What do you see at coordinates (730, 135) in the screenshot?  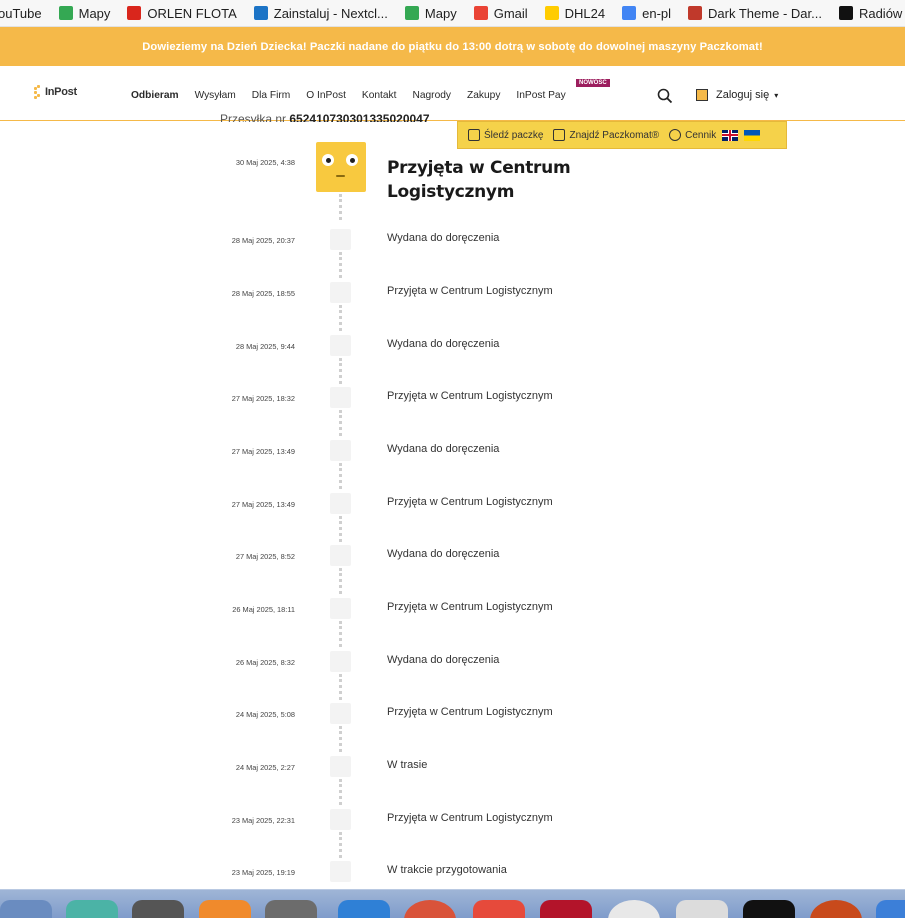 I see `uk-flag-icon` at bounding box center [730, 135].